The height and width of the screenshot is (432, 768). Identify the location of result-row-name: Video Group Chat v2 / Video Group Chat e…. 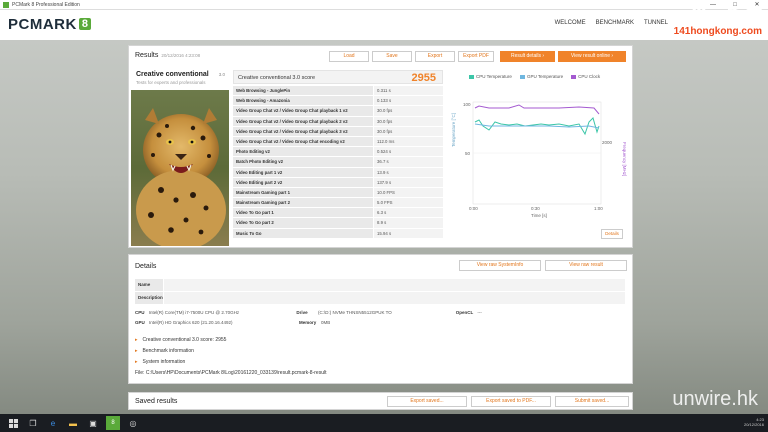
(303, 141).